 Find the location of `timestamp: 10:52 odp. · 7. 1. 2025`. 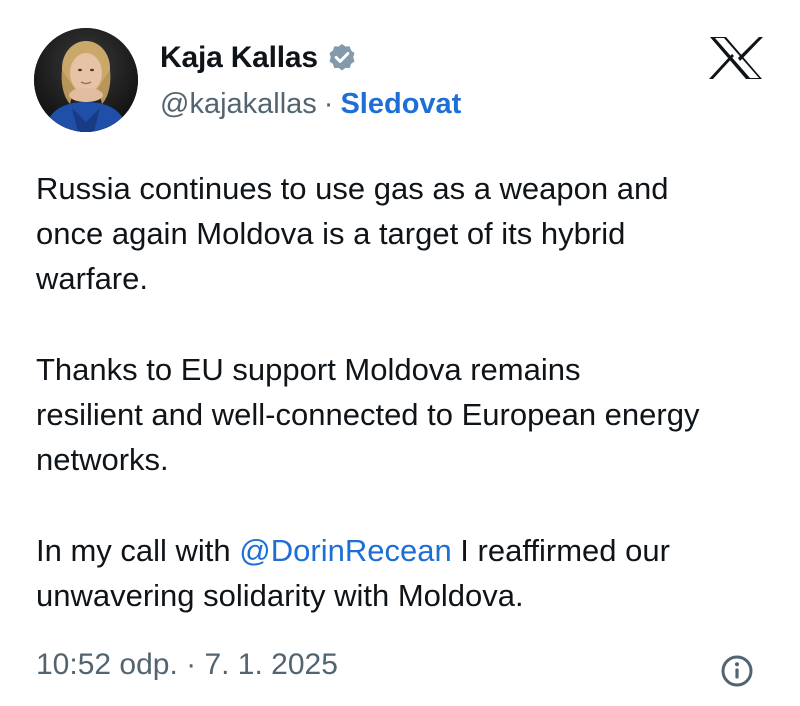

timestamp: 10:52 odp. · 7. 1. 2025 is located at coordinates (187, 665).